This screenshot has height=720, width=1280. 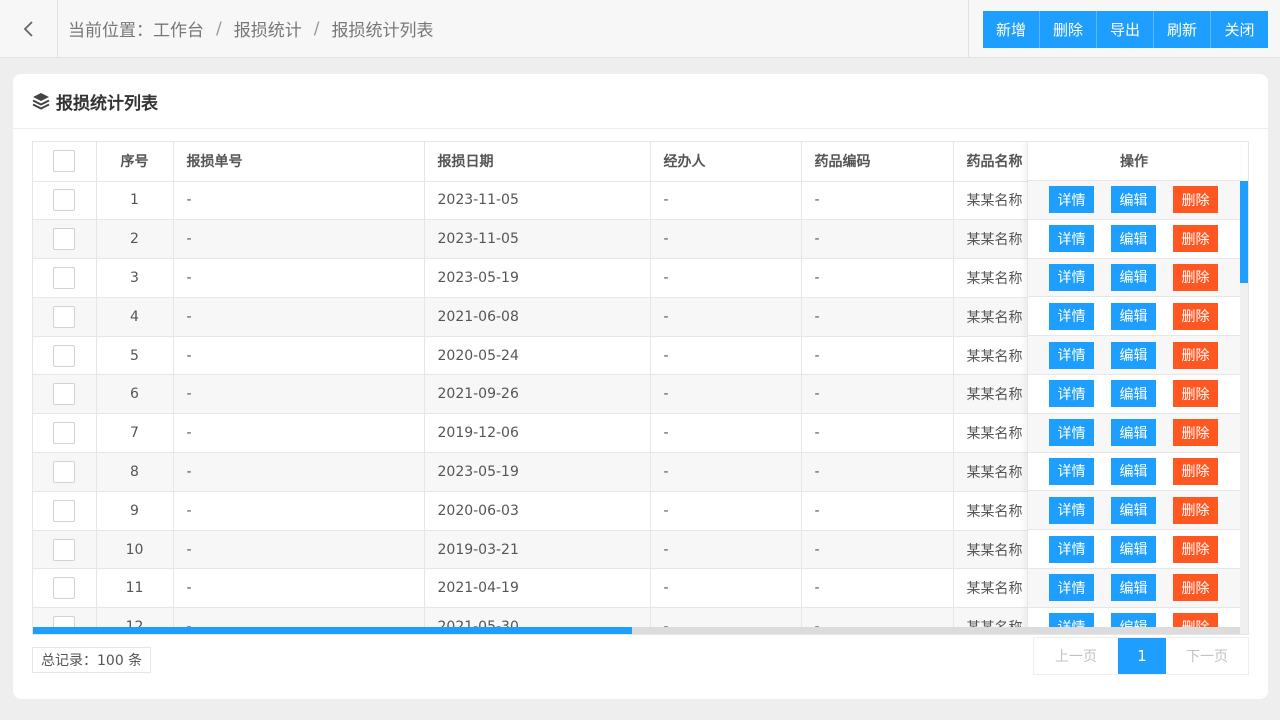 I want to click on row-no-cell: 9, so click(x=135, y=511).